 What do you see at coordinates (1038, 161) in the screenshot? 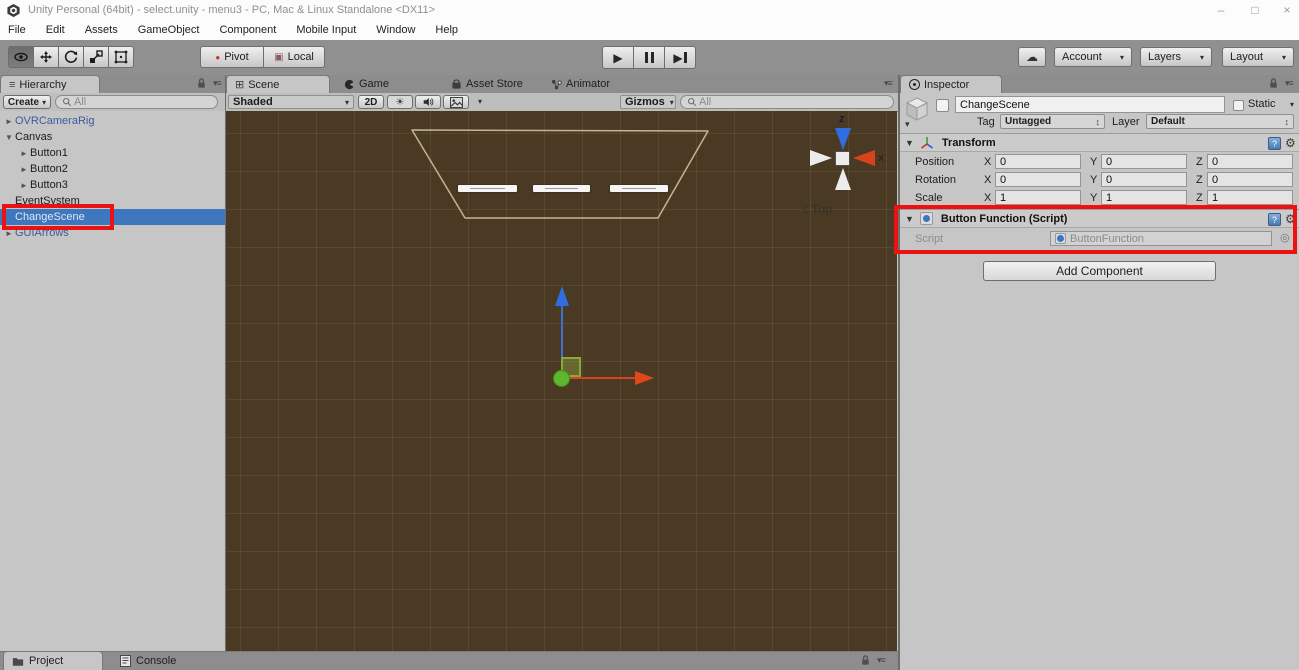
I see `position-x-field: 0` at bounding box center [1038, 161].